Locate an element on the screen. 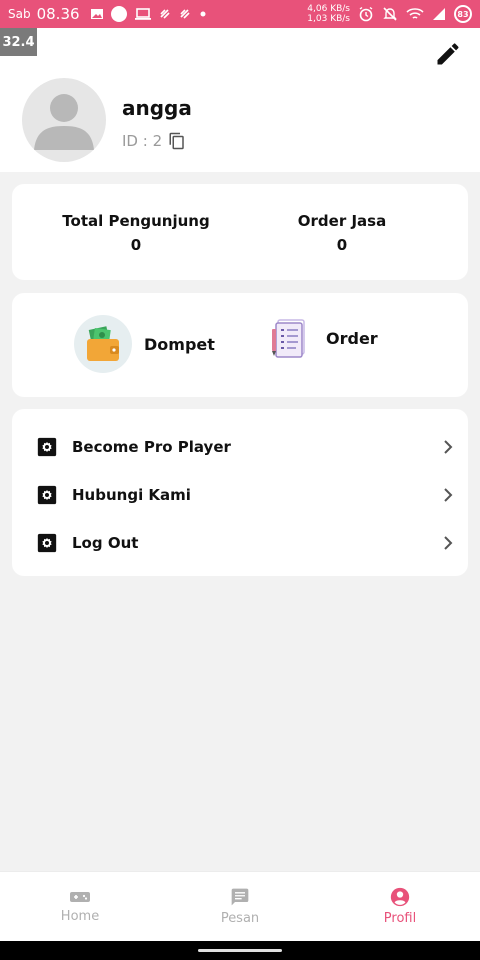  menu-item-hubungi-kami: Hubungi Kami is located at coordinates (240, 495).